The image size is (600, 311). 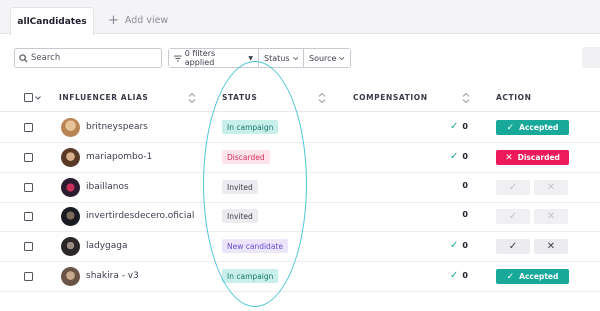 What do you see at coordinates (146, 20) in the screenshot?
I see `add-view-label: Add view` at bounding box center [146, 20].